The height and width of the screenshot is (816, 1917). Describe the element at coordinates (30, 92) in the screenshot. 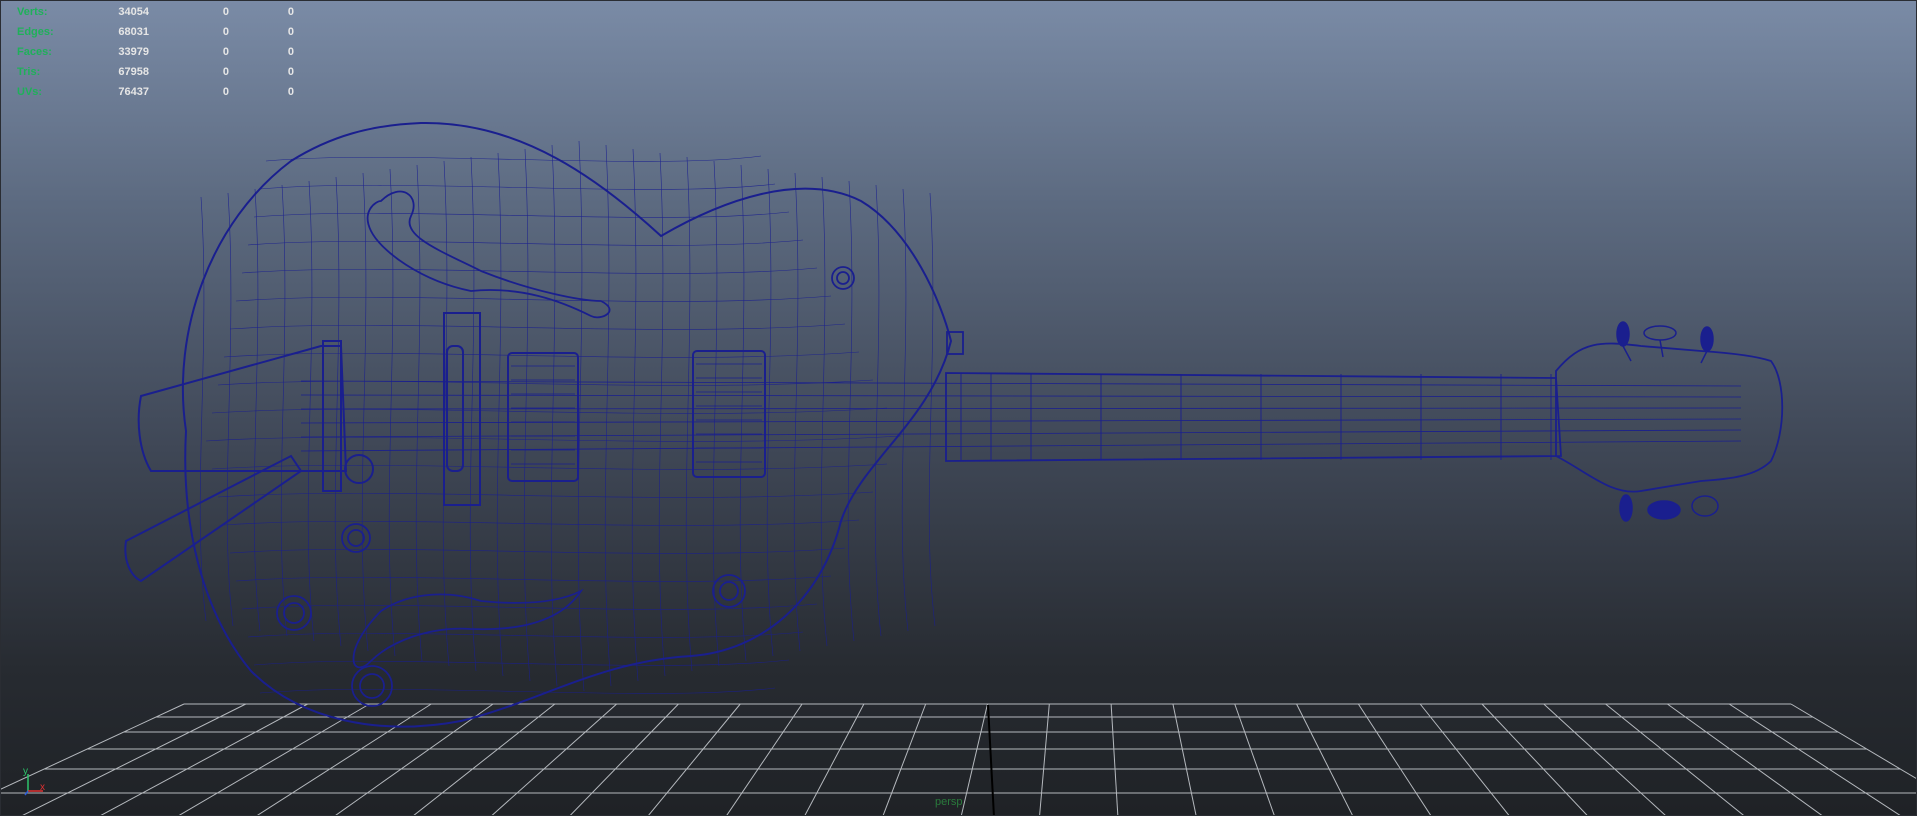

I see `hud-label: UVs:` at that location.